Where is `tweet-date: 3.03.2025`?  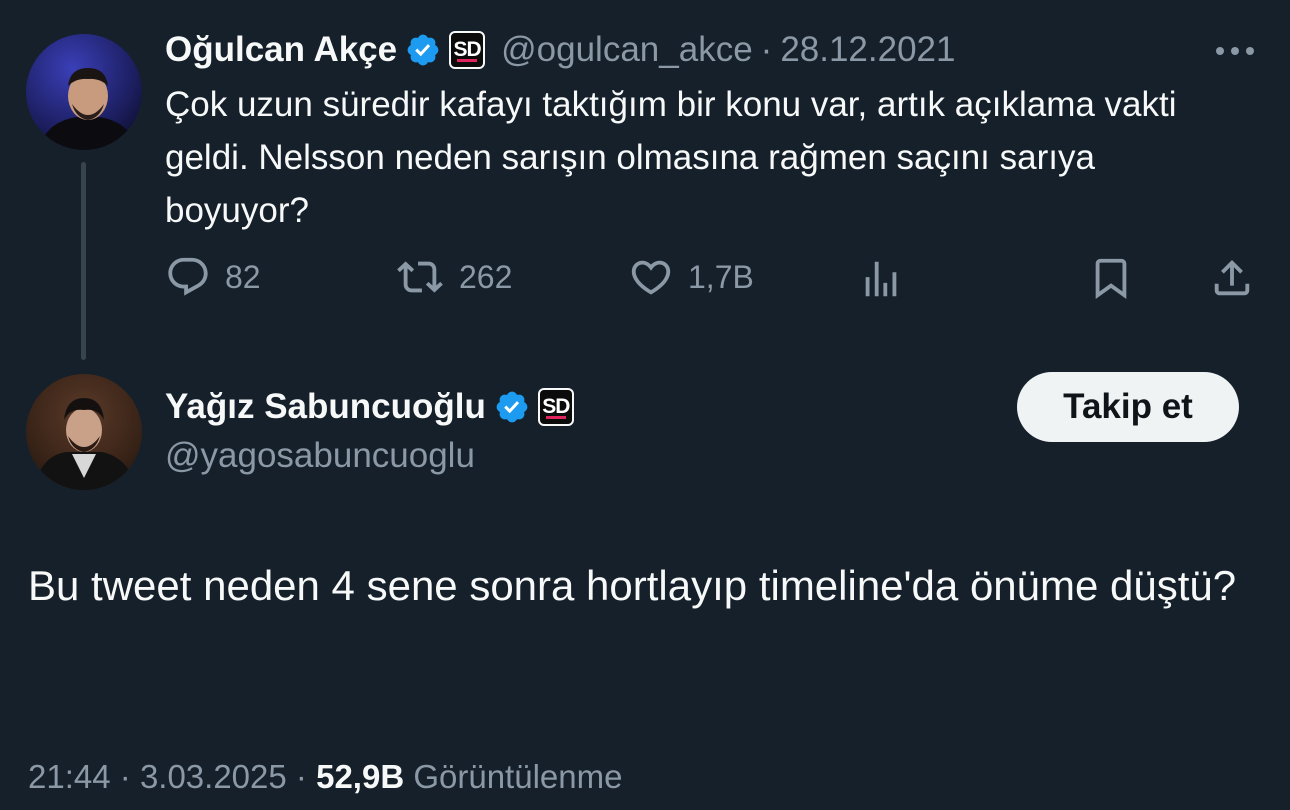
tweet-date: 3.03.2025 is located at coordinates (213, 776).